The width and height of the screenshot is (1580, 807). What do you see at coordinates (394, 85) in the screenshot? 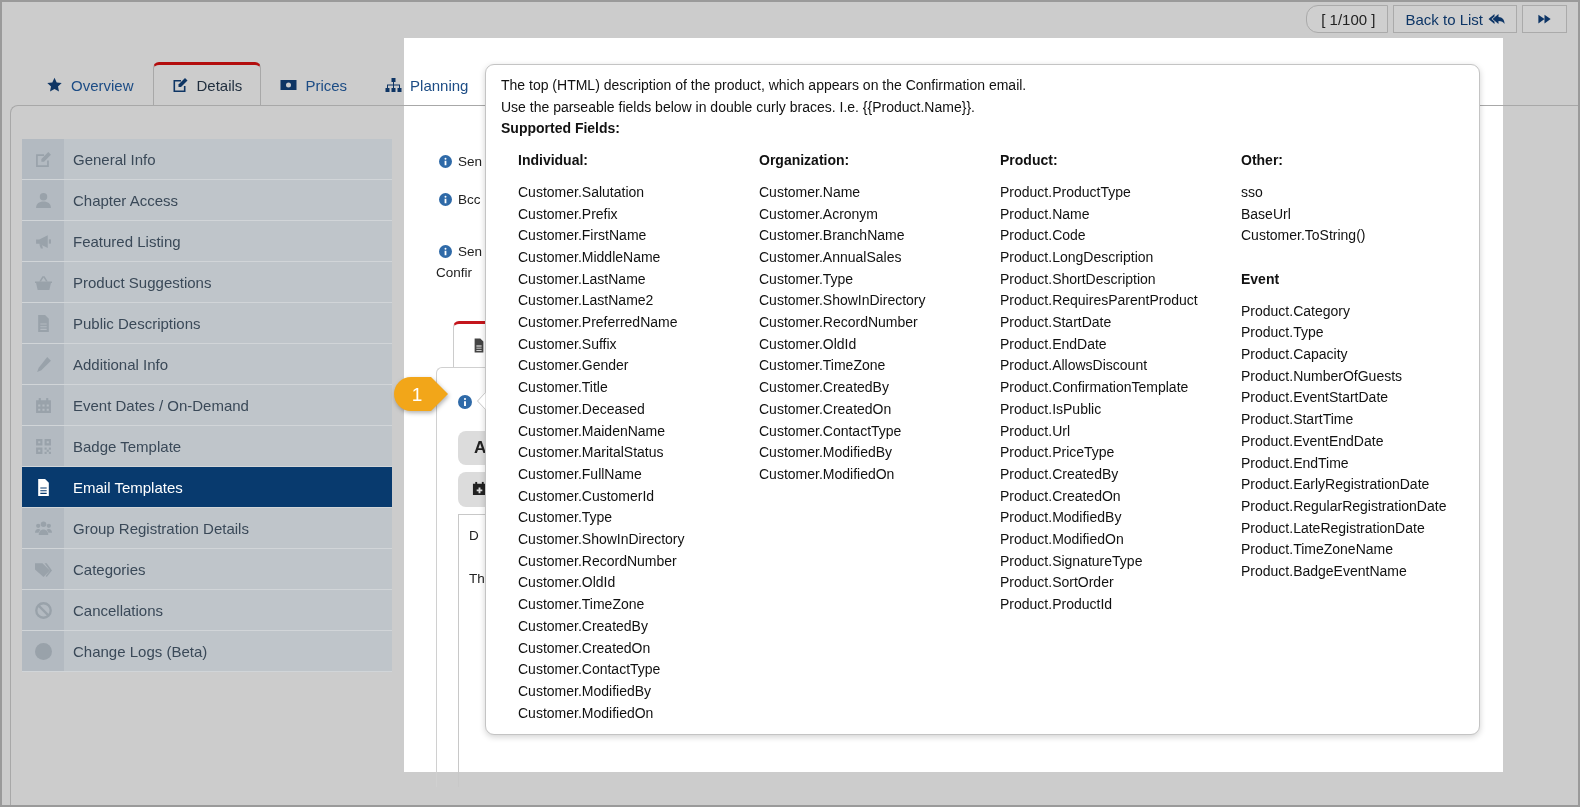
I see `sitemap-icon` at bounding box center [394, 85].